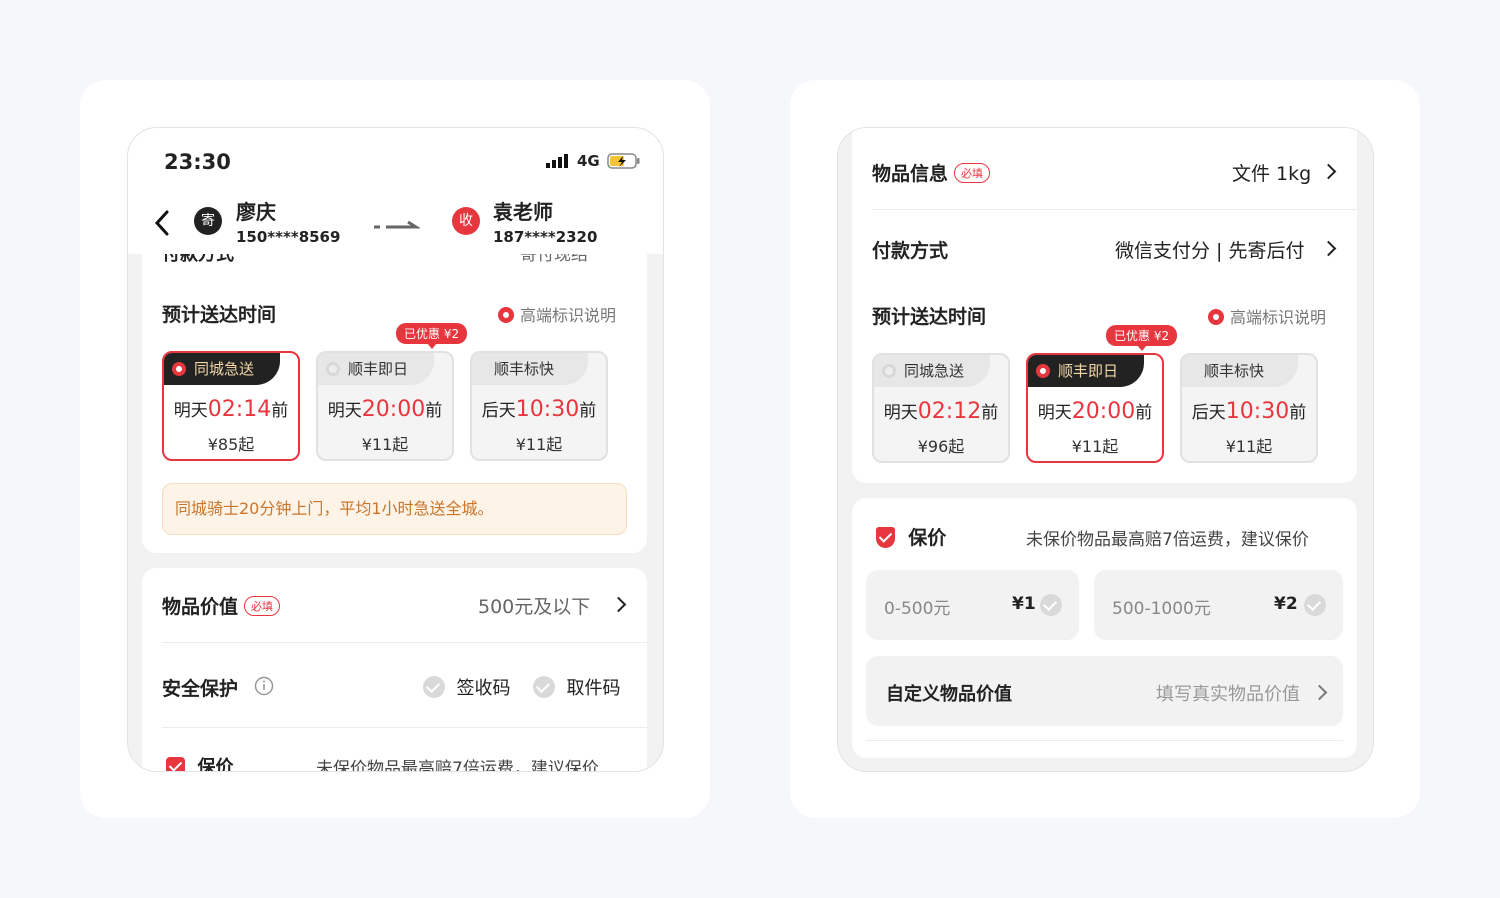 This screenshot has width=1500, height=898. I want to click on pay-value: 微信支付分 | 先寄后付, so click(1209, 249).